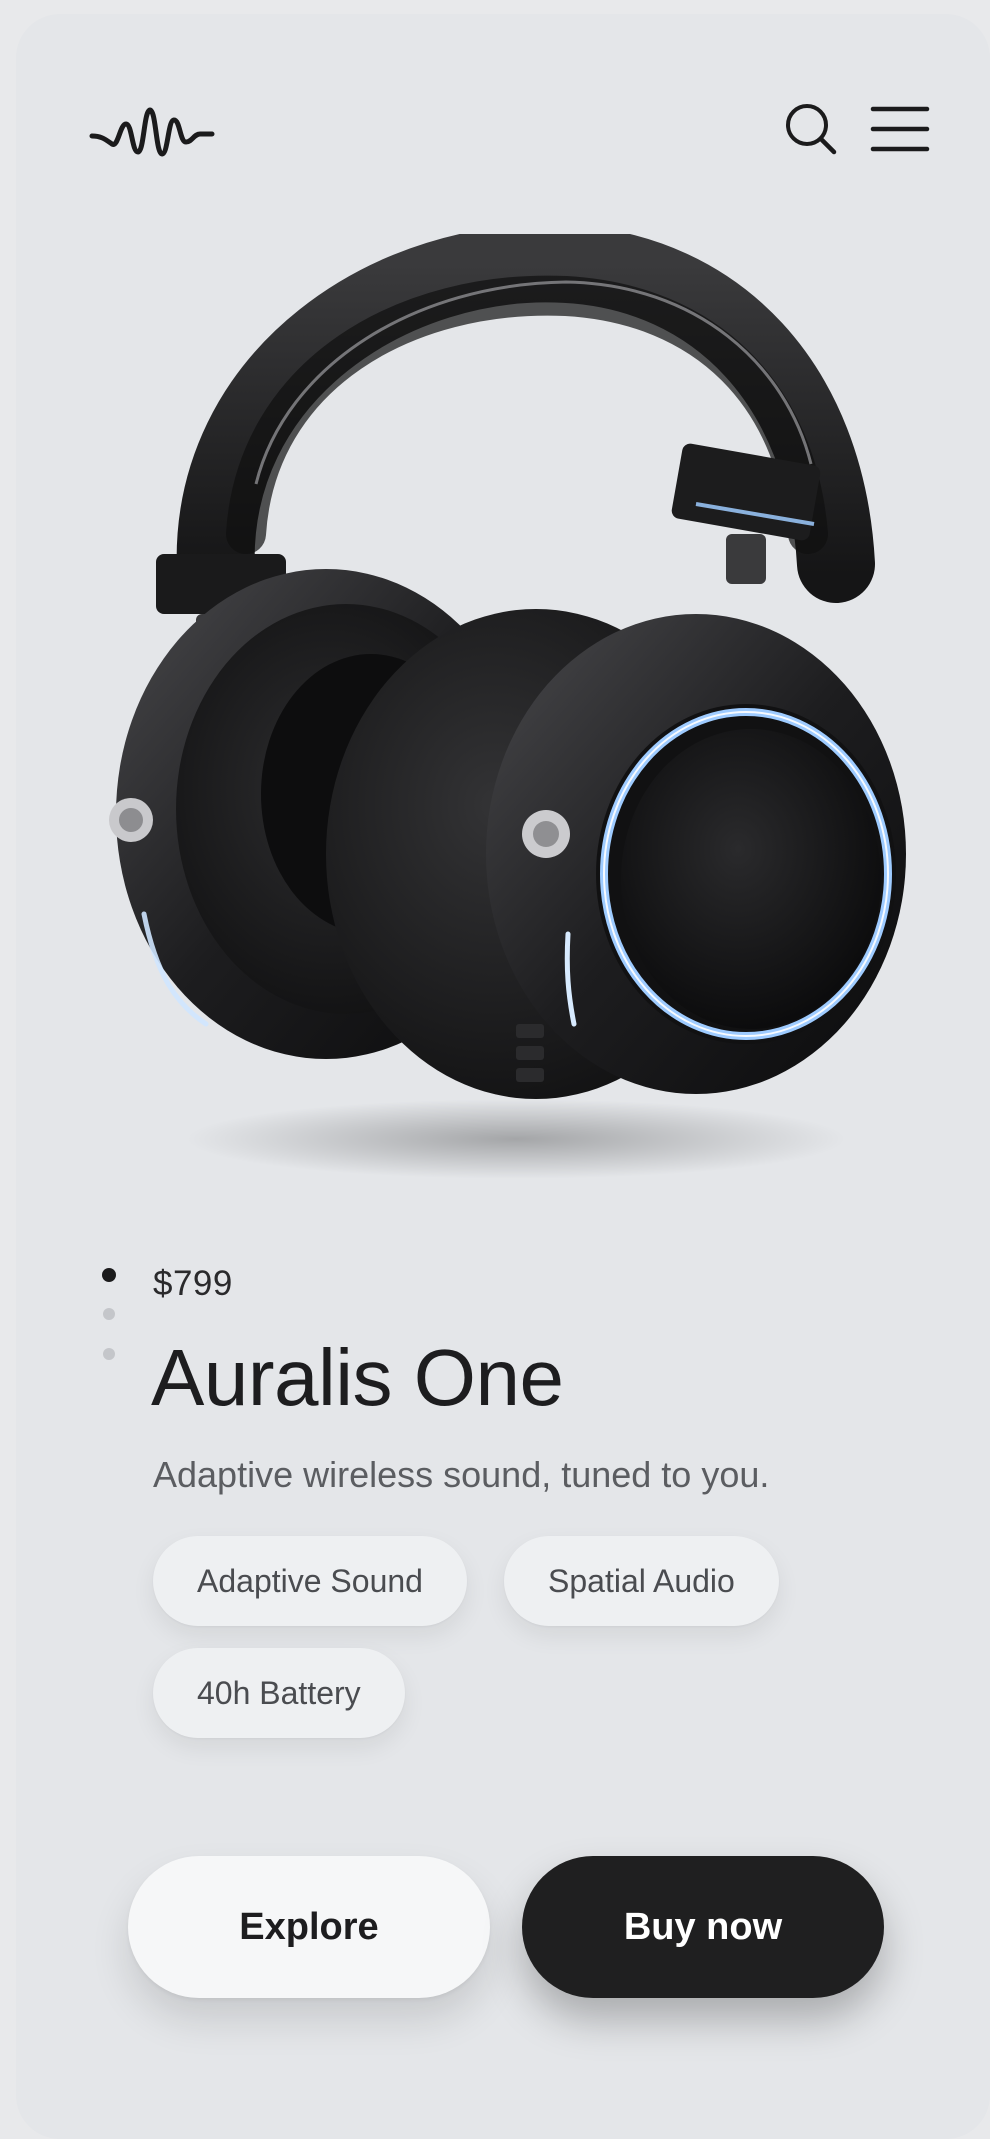 This screenshot has width=990, height=2139. Describe the element at coordinates (703, 1927) in the screenshot. I see `buy-now-button: Buy now` at that location.